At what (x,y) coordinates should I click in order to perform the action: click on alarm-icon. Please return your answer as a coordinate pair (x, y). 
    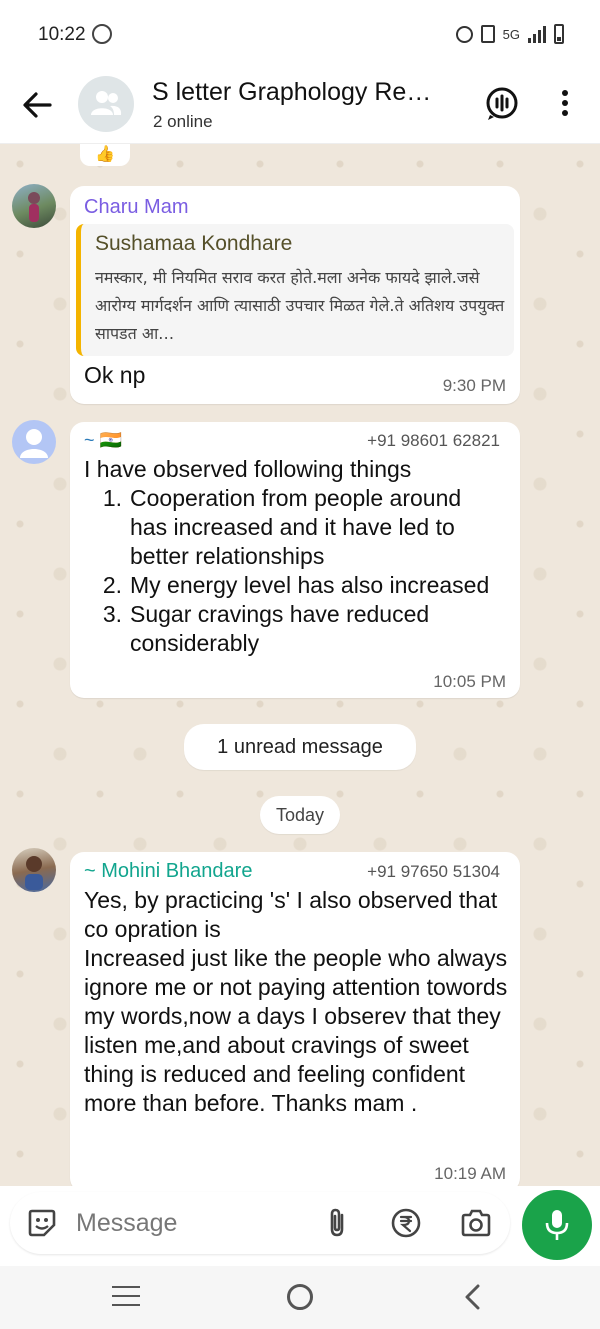
    Looking at the image, I should click on (464, 34).